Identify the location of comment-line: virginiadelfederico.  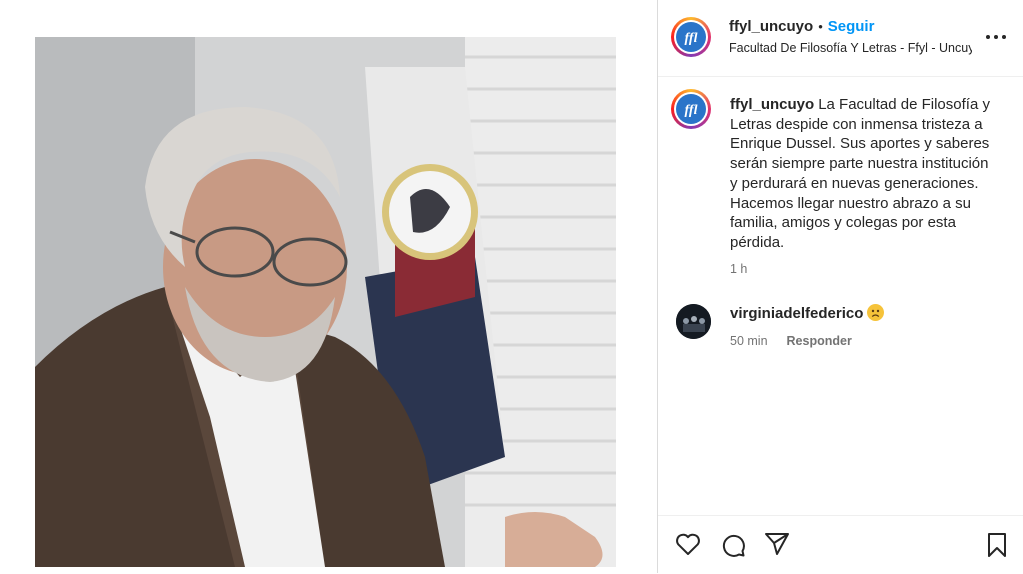
(807, 313).